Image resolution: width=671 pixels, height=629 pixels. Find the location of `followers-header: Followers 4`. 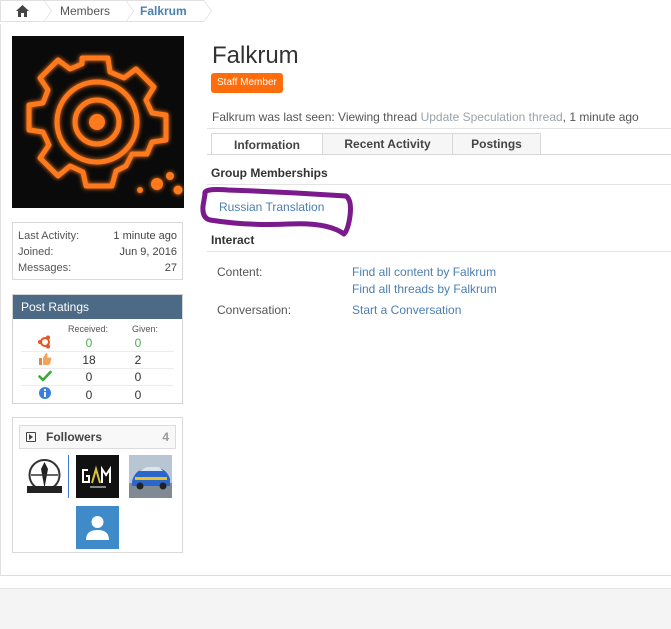

followers-header: Followers 4 is located at coordinates (97, 437).